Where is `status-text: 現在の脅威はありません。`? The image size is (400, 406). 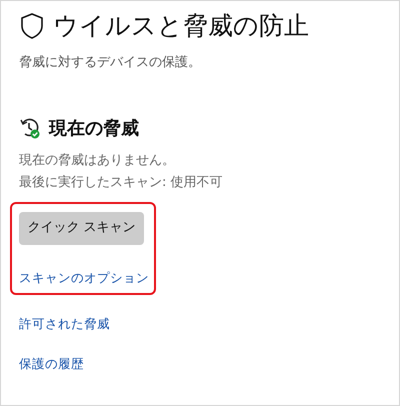 status-text: 現在の脅威はありません。 is located at coordinates (97, 161).